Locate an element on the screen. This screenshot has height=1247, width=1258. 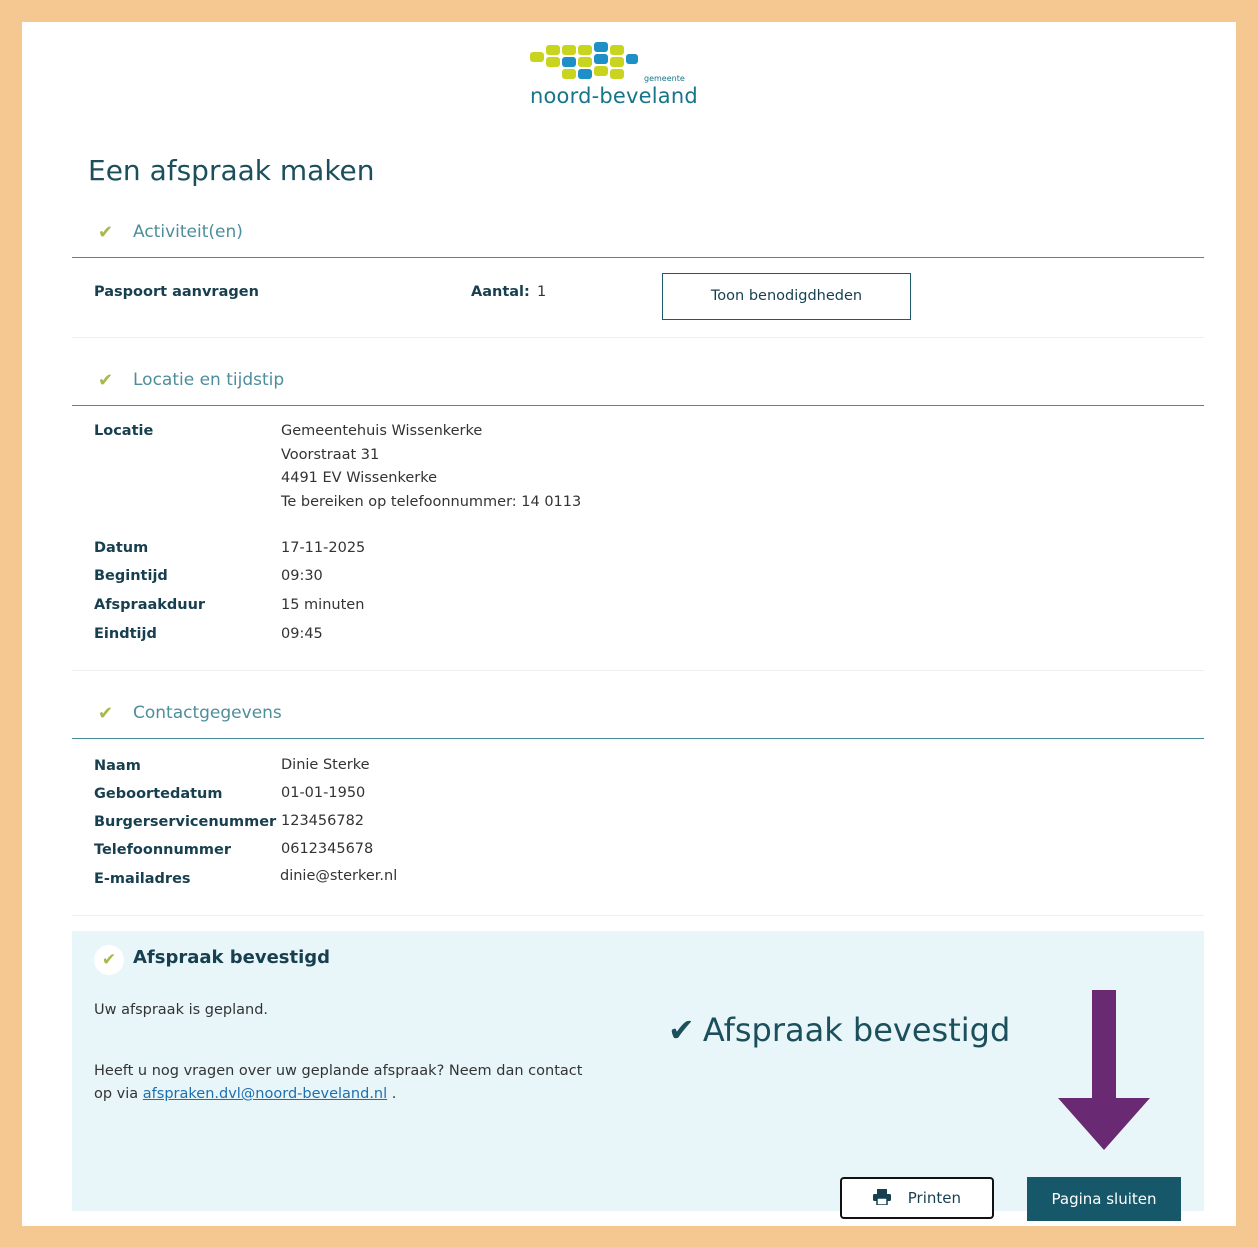
email-label: E-mailadres is located at coordinates (142, 879).